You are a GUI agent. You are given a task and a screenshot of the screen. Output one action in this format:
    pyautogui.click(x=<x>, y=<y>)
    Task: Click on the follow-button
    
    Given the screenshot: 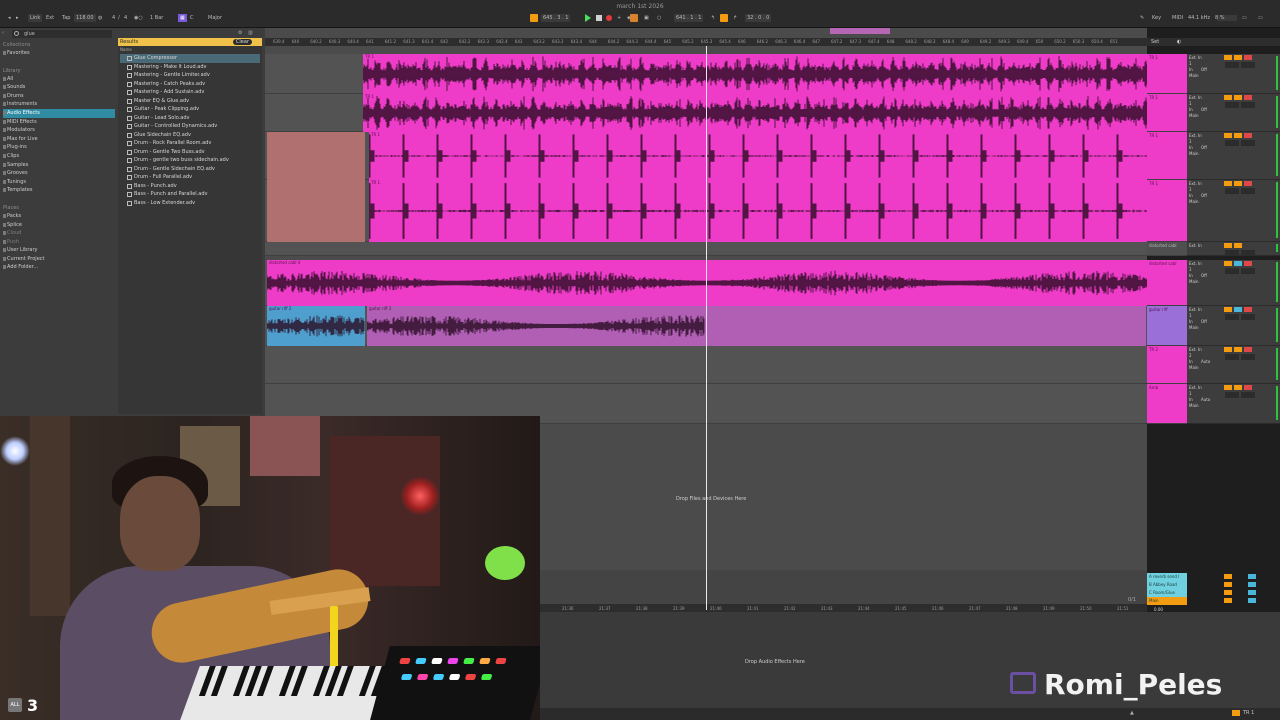 What is the action you would take?
    pyautogui.click(x=534, y=18)
    